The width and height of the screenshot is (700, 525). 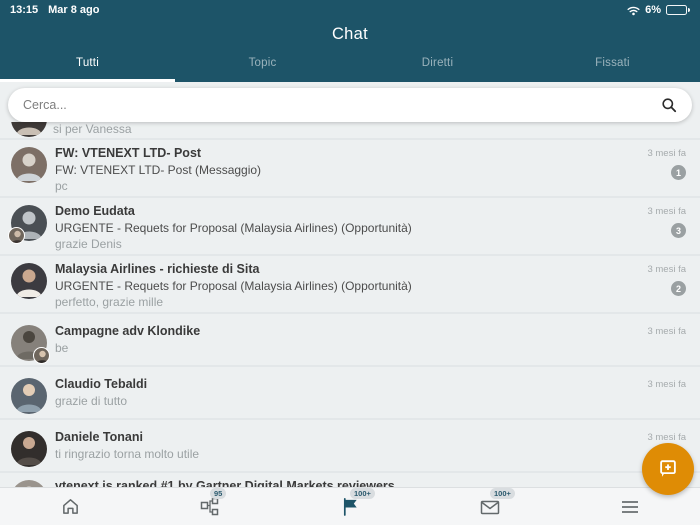 I want to click on search-input, so click(x=342, y=105).